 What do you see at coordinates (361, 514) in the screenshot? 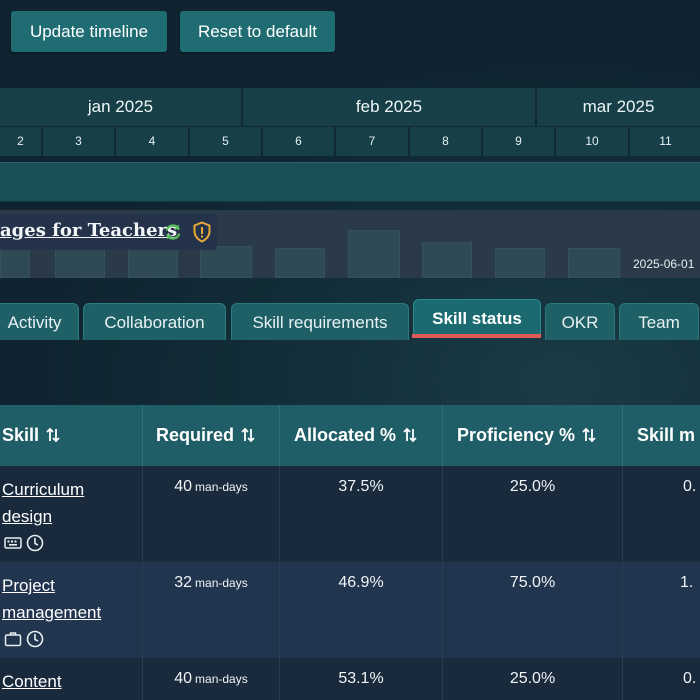
I see `cell-allocated: 37.5%` at bounding box center [361, 514].